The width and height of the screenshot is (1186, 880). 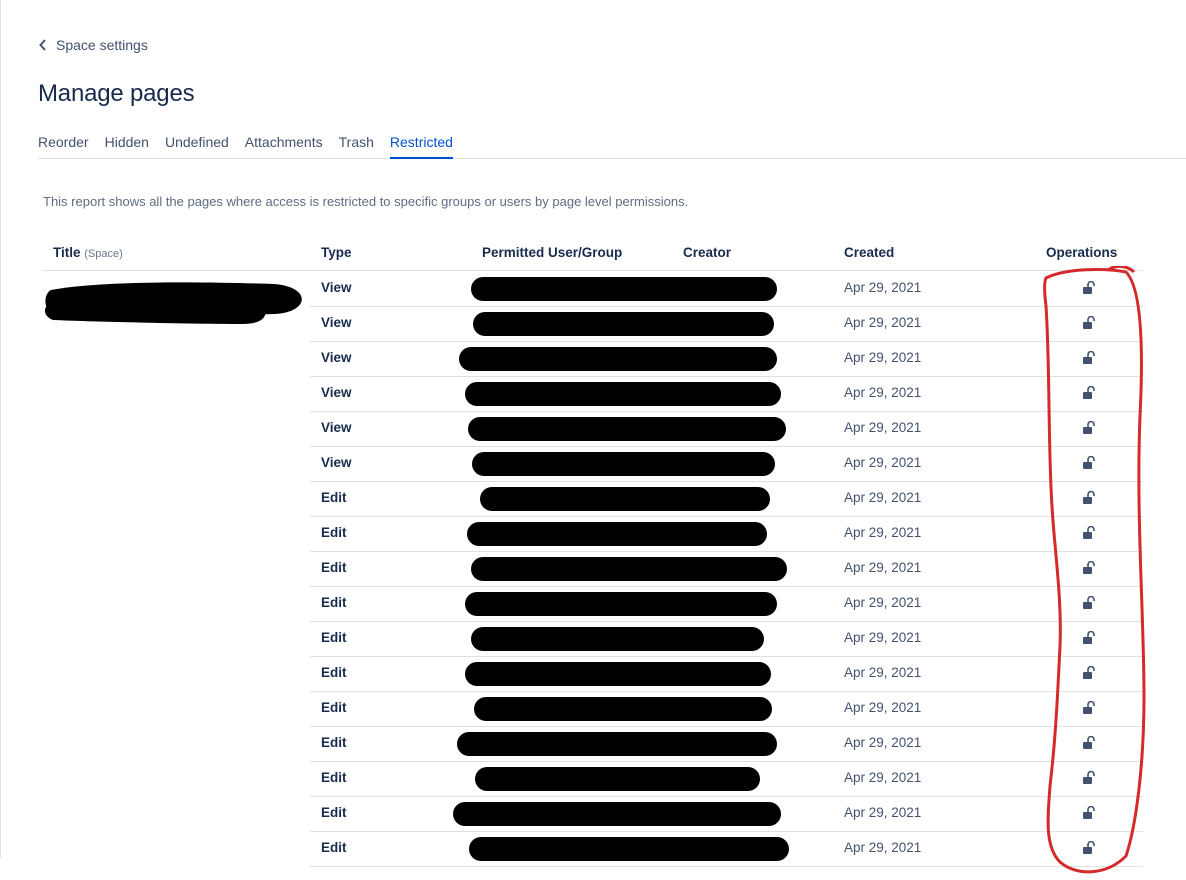 What do you see at coordinates (336, 252) in the screenshot?
I see `column-type: Type` at bounding box center [336, 252].